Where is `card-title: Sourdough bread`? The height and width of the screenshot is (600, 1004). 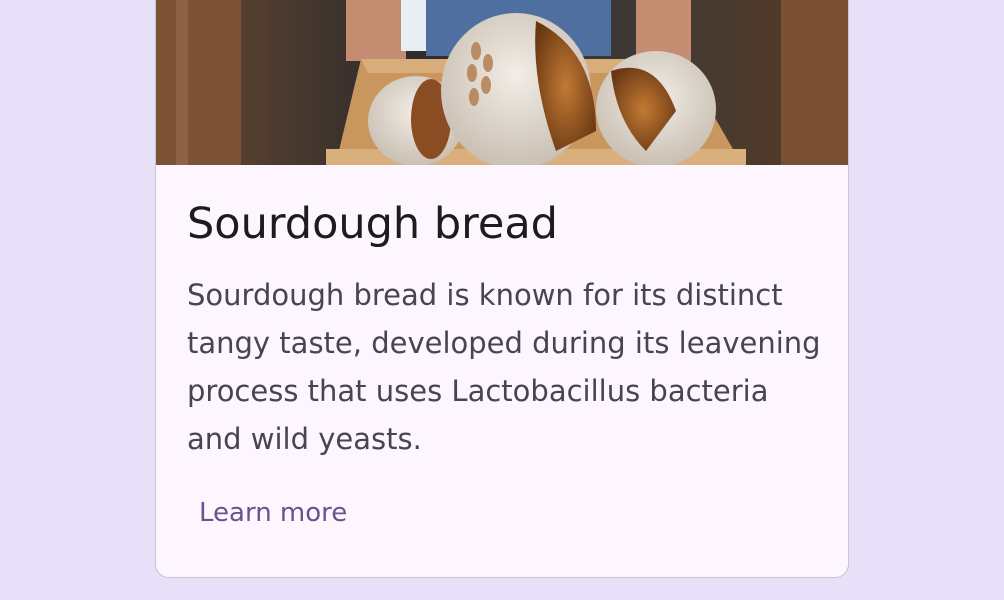 card-title: Sourdough bread is located at coordinates (372, 224).